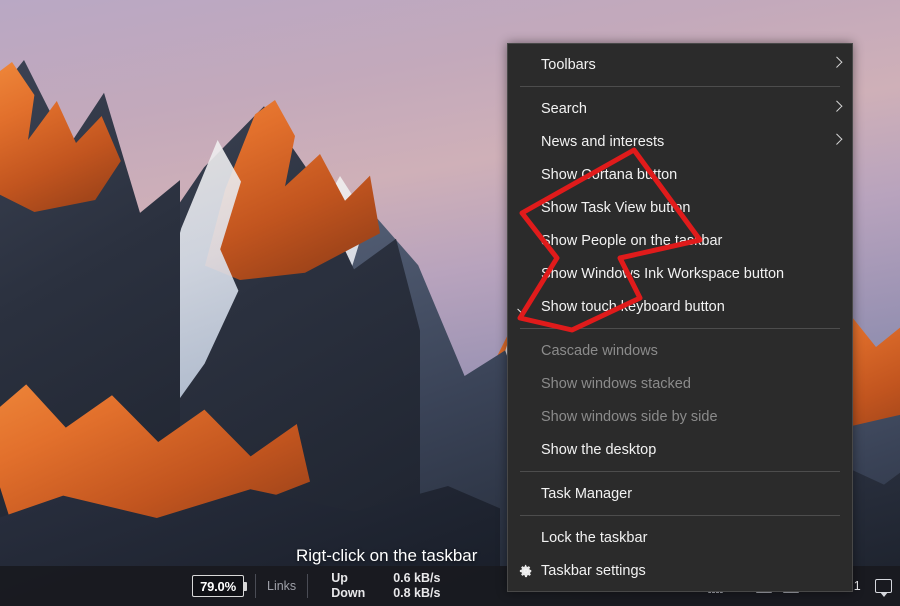  Describe the element at coordinates (680, 350) in the screenshot. I see `menu-item-cascade-windows: Cascade windows` at that location.